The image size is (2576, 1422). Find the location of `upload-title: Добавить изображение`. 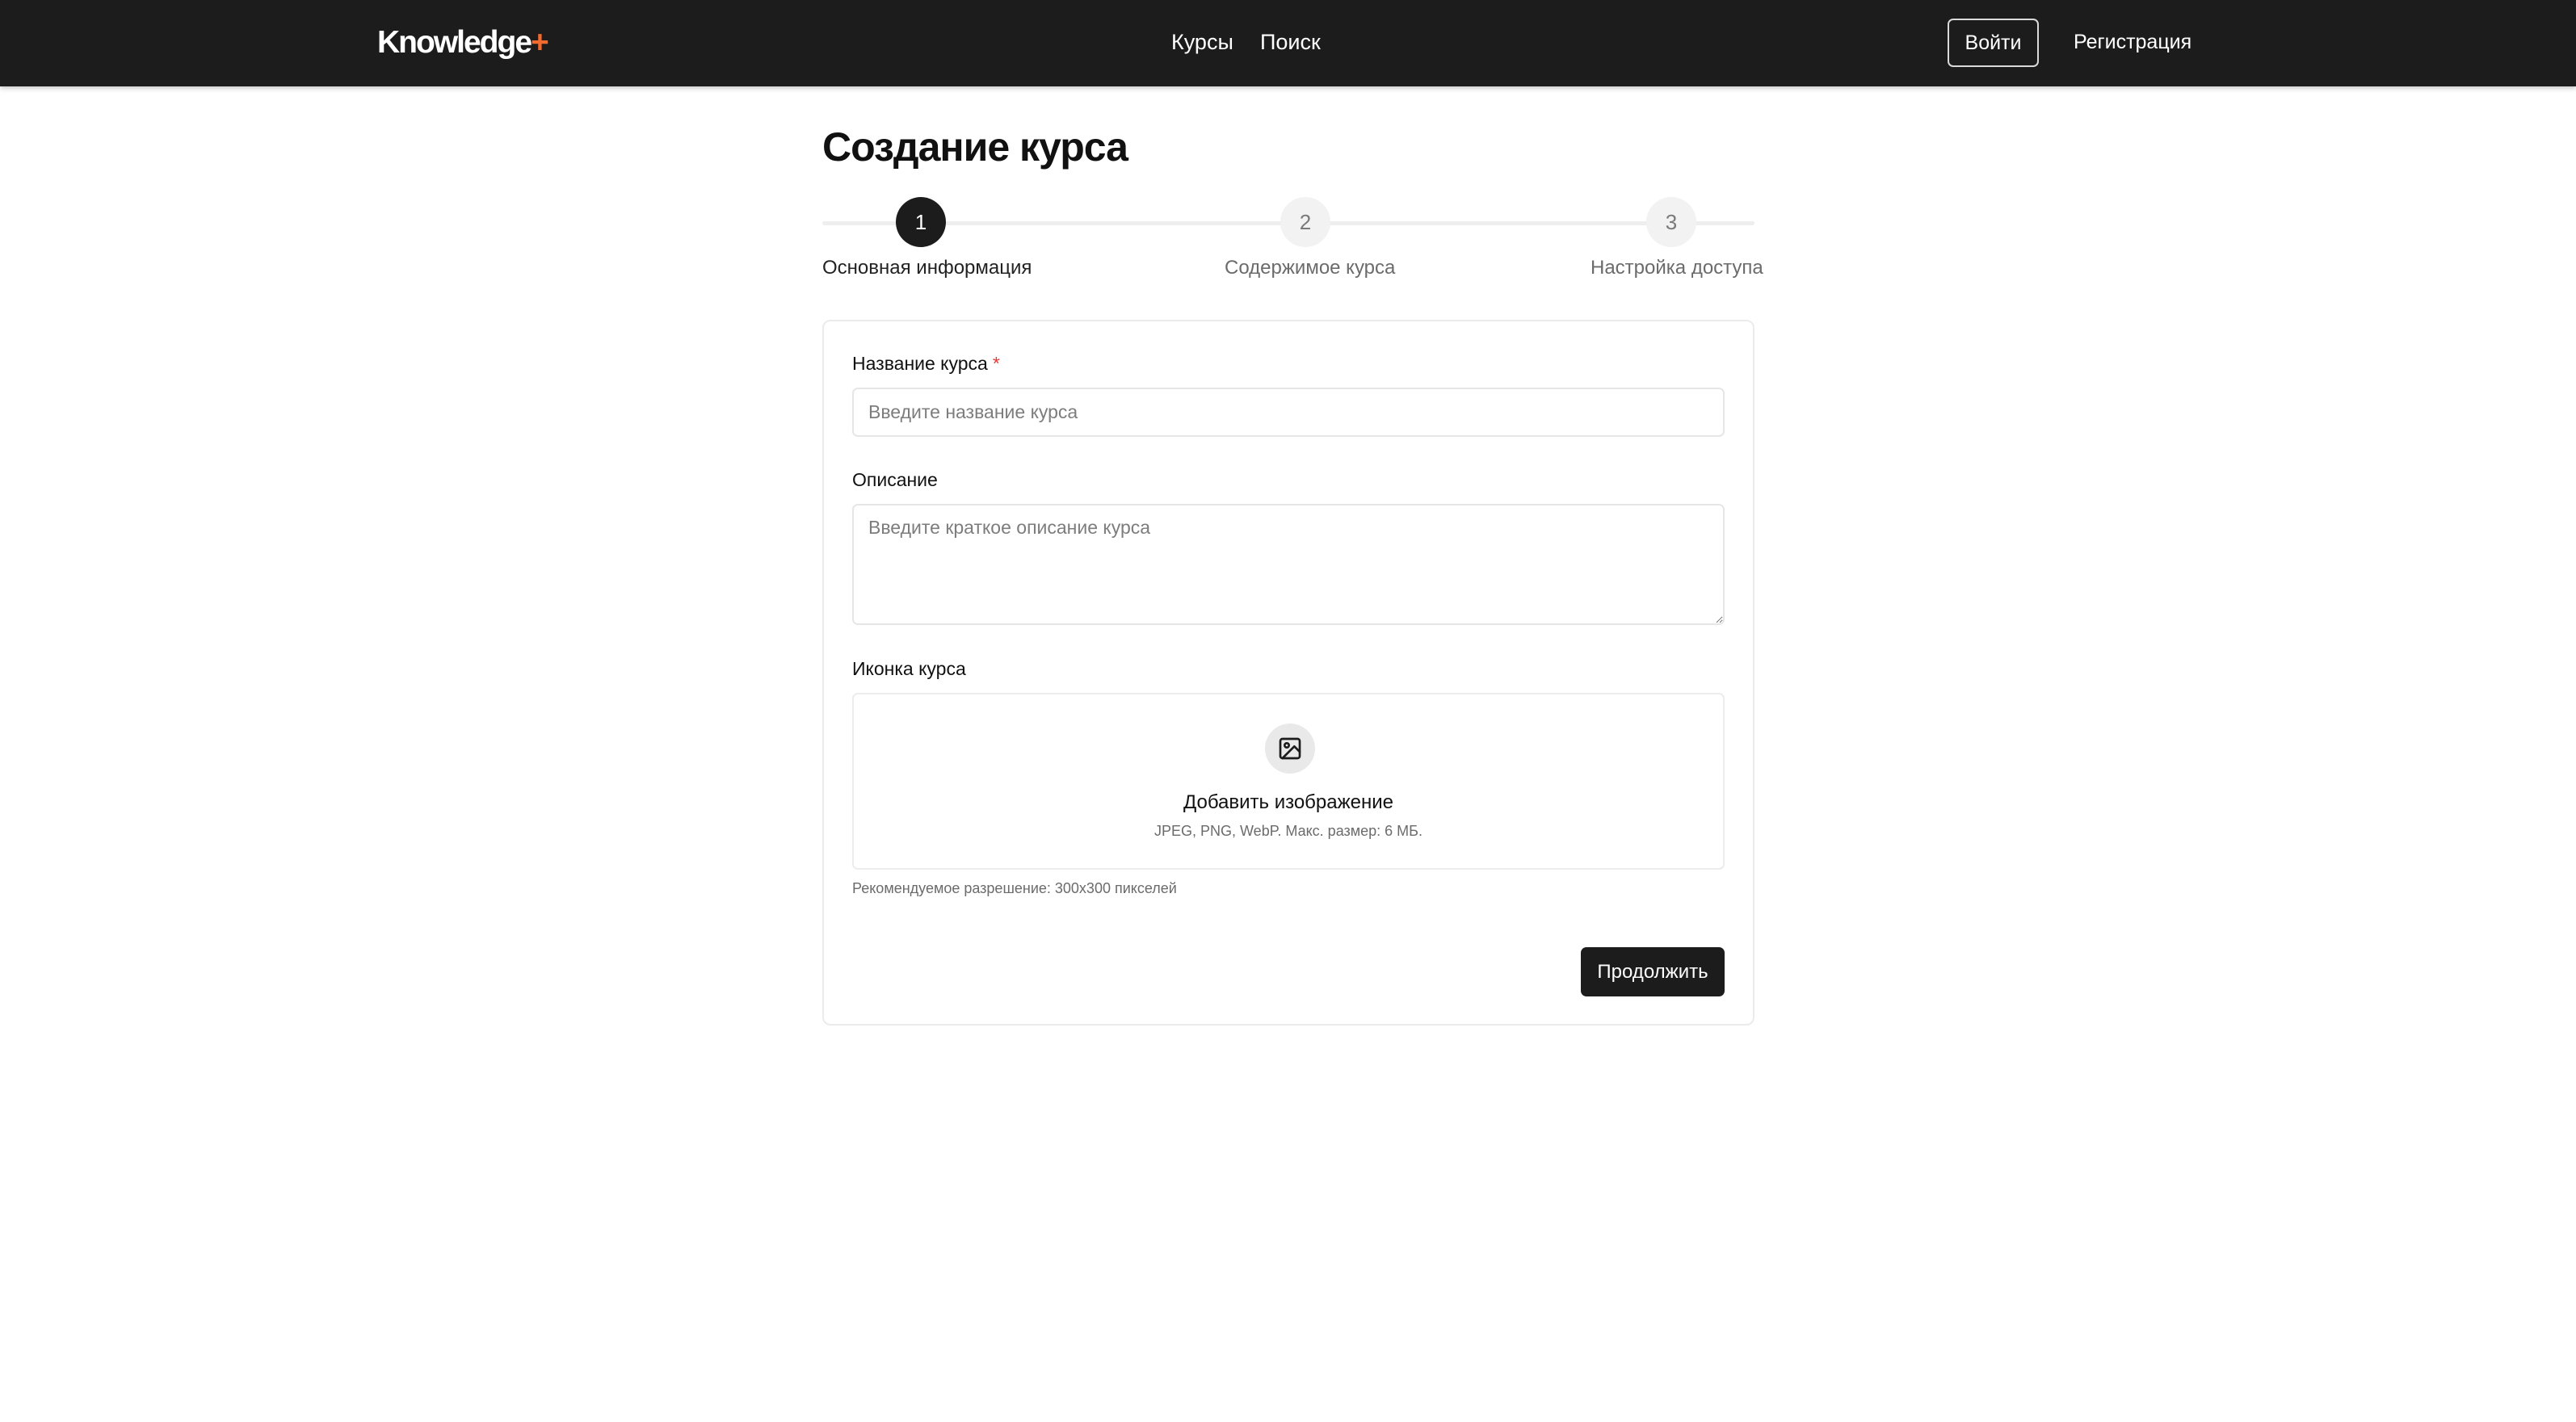

upload-title: Добавить изображение is located at coordinates (1288, 802).